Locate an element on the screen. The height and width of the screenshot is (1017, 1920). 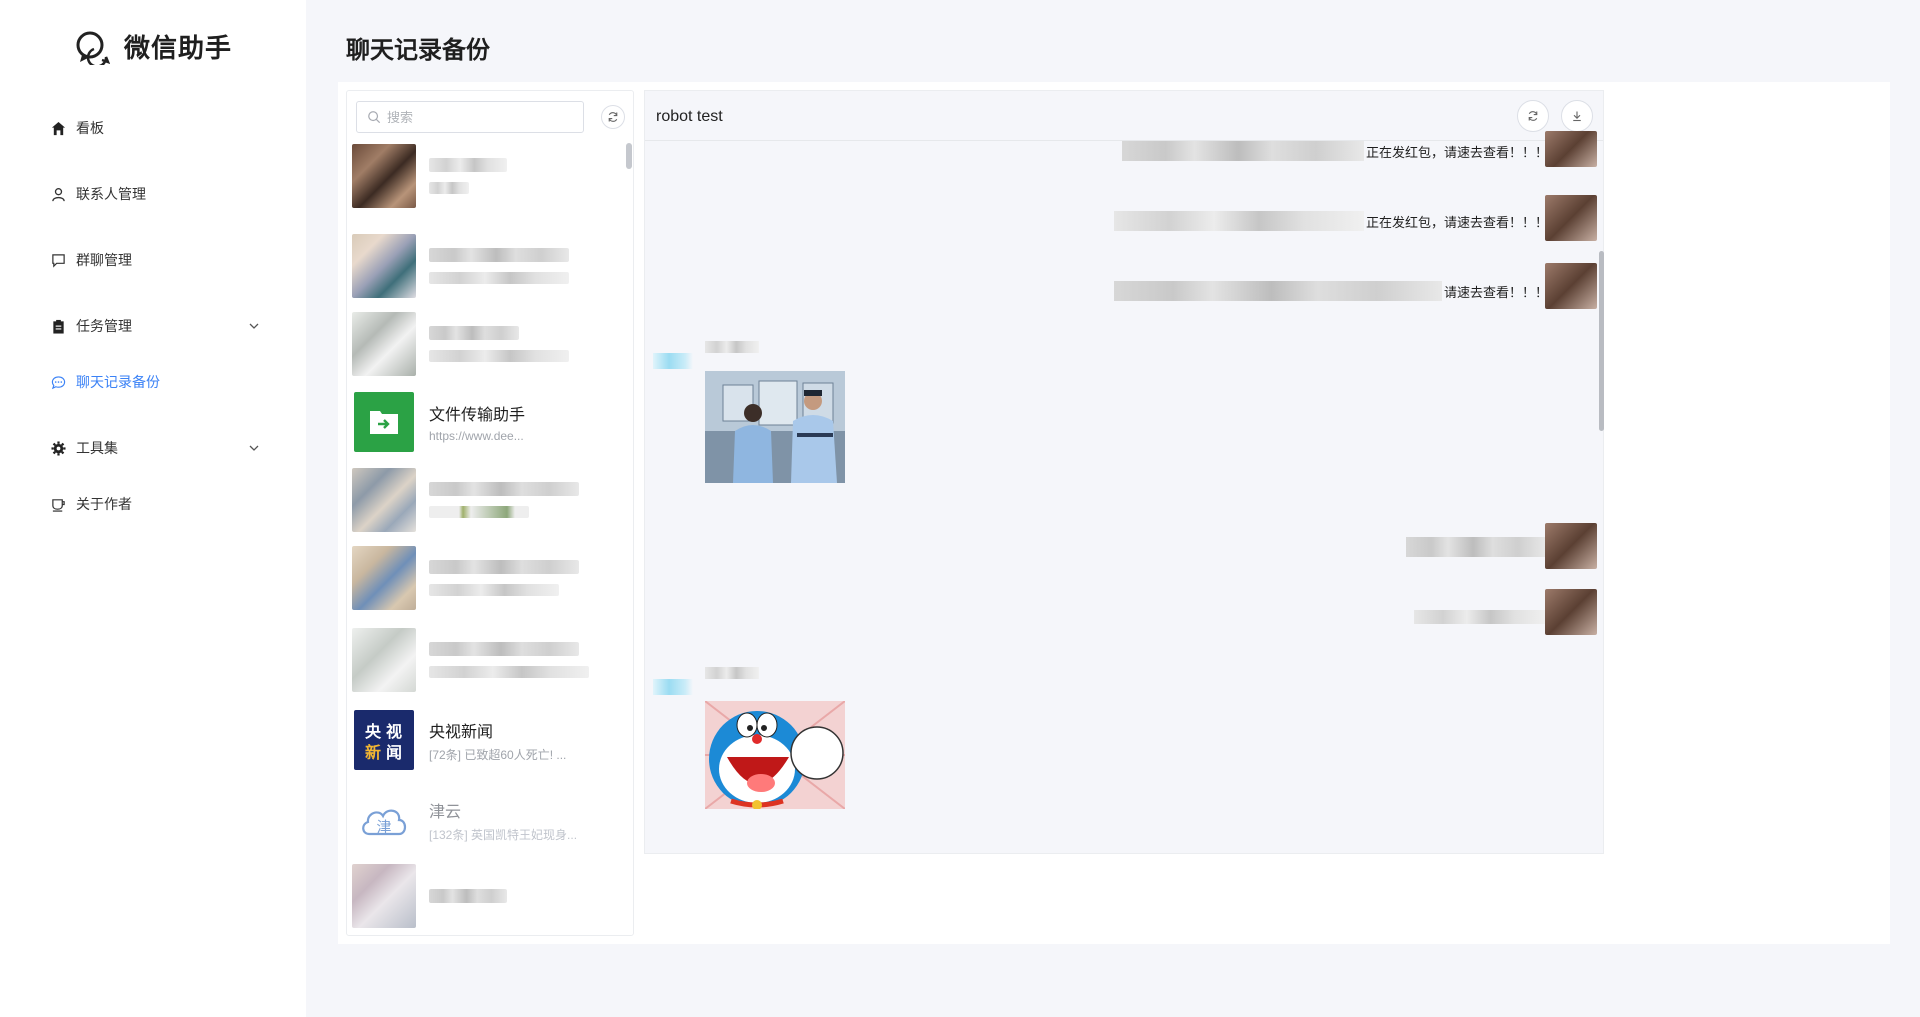
sidebar-item-label: 关于作者 is located at coordinates (104, 504).